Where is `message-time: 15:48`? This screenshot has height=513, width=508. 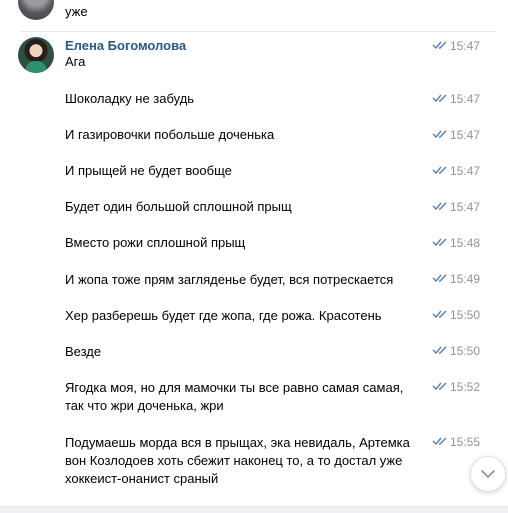 message-time: 15:48 is located at coordinates (462, 243).